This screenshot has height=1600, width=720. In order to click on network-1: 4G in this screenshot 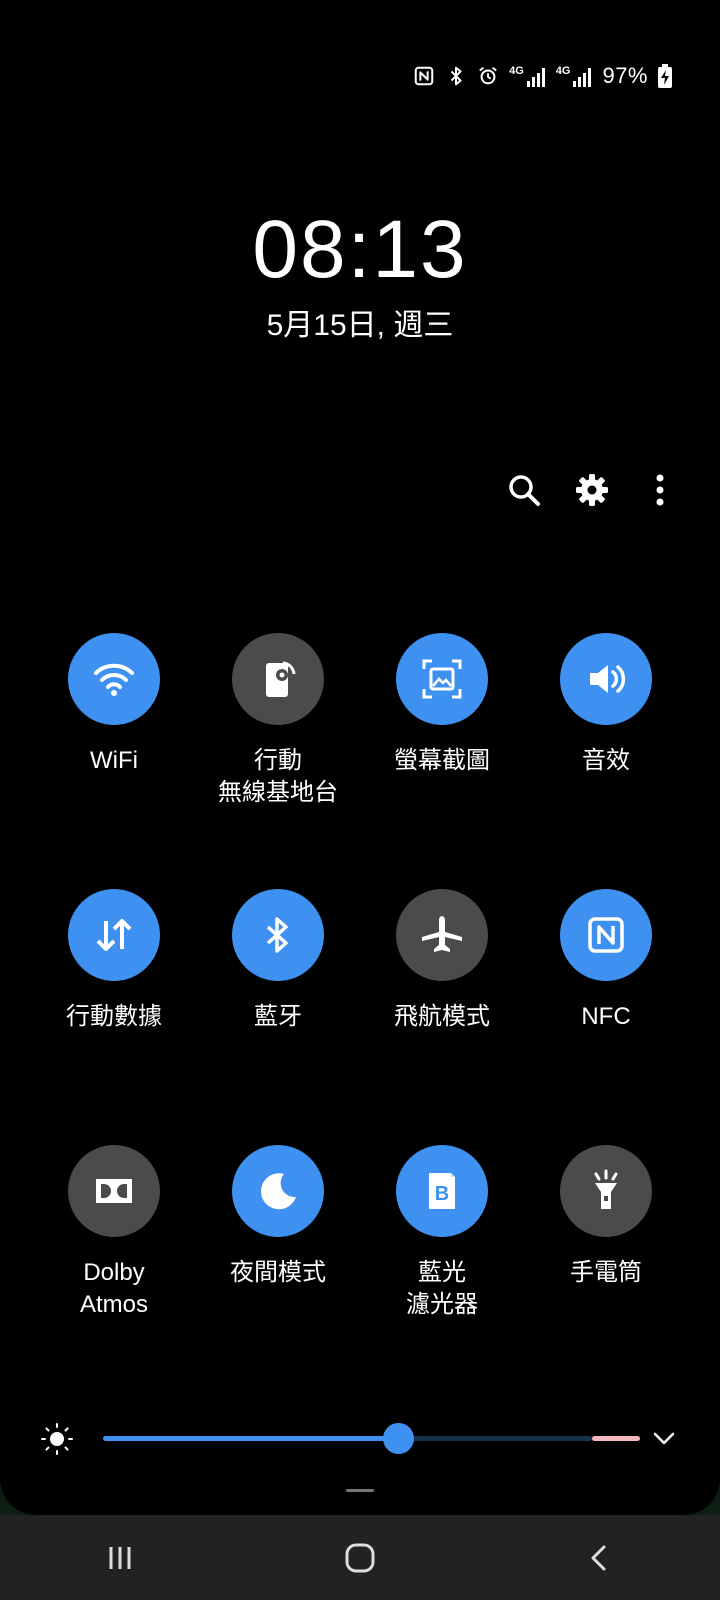, I will do `click(527, 75)`.